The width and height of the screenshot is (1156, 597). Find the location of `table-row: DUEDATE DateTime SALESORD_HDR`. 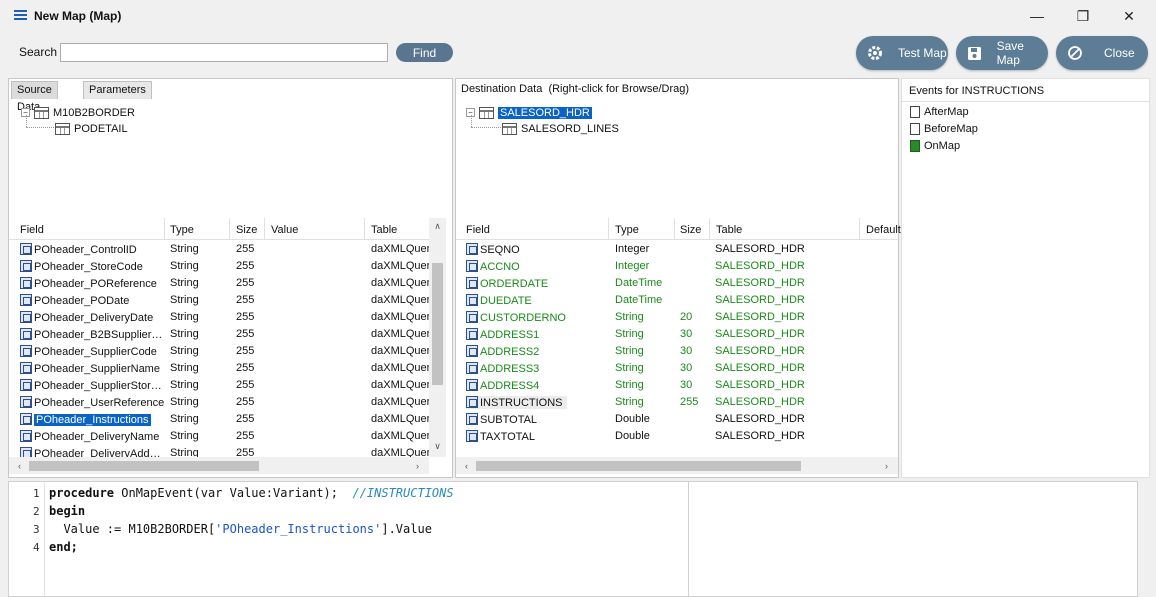

table-row: DUEDATE DateTime SALESORD_HDR is located at coordinates (677, 300).